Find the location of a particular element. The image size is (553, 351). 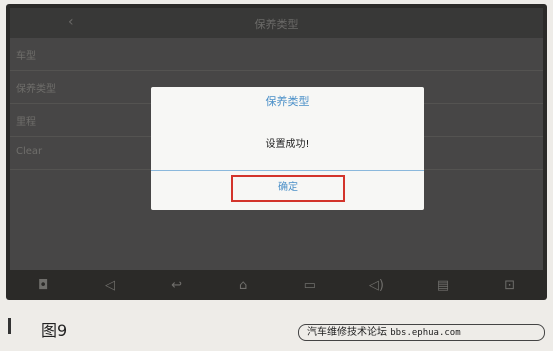

home-icon: ⌂ is located at coordinates (243, 285).